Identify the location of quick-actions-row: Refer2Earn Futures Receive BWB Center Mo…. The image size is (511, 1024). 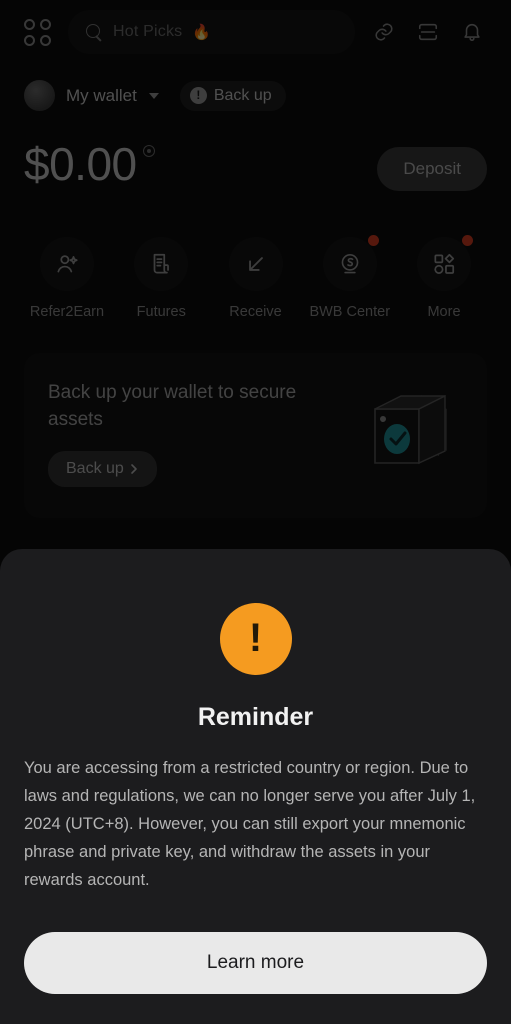
(255, 277).